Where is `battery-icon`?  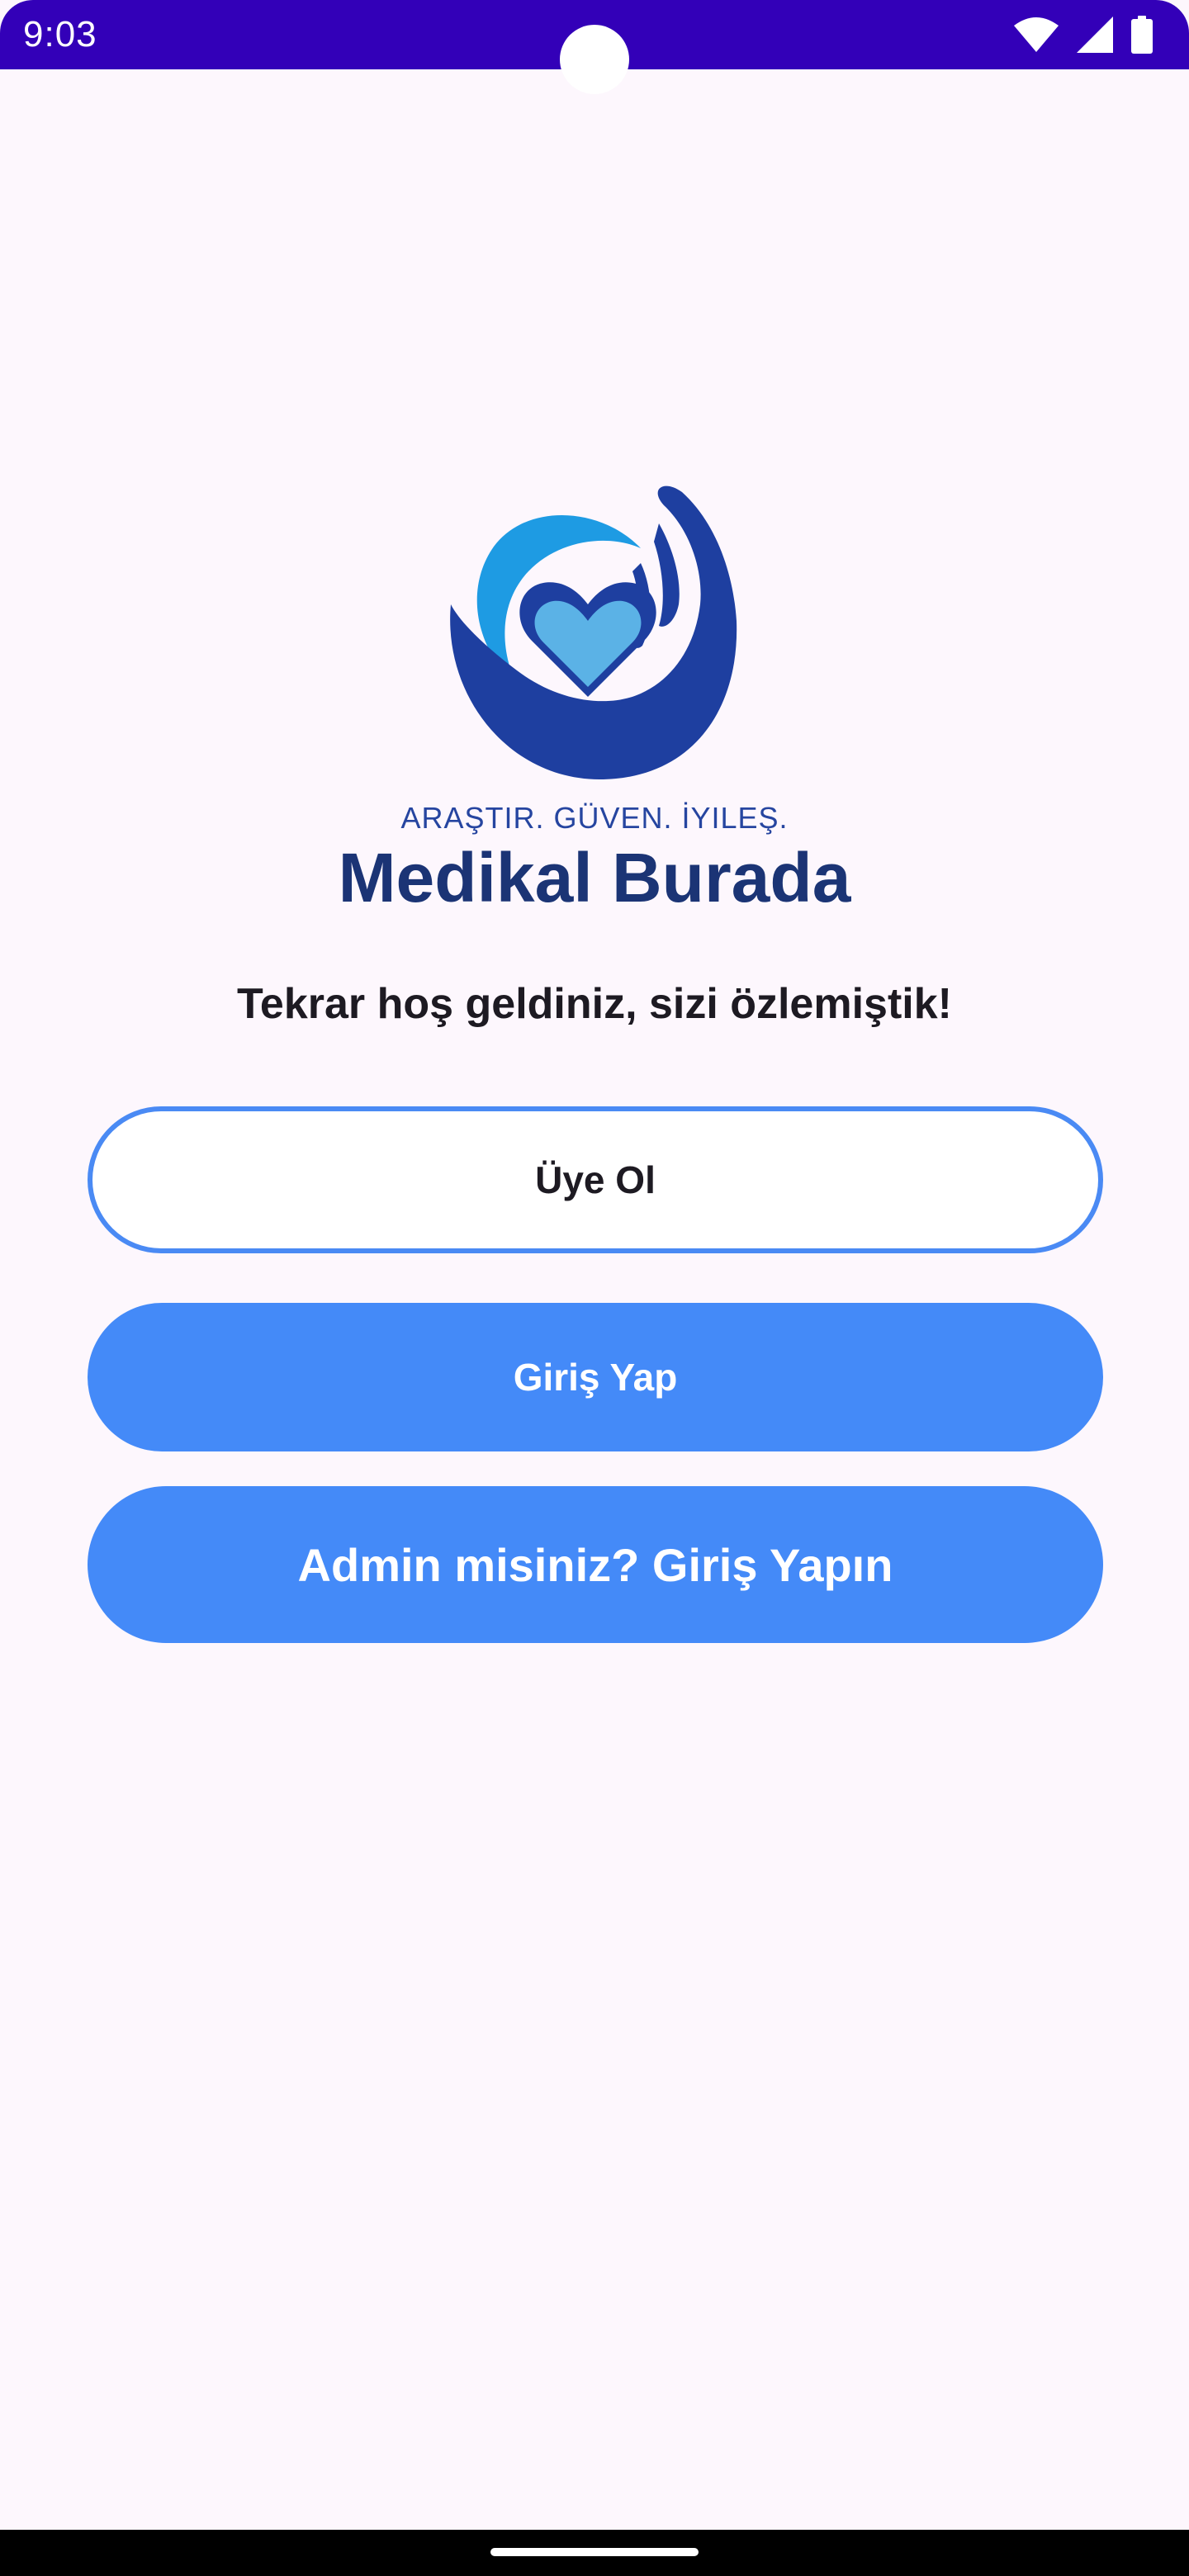 battery-icon is located at coordinates (1142, 35).